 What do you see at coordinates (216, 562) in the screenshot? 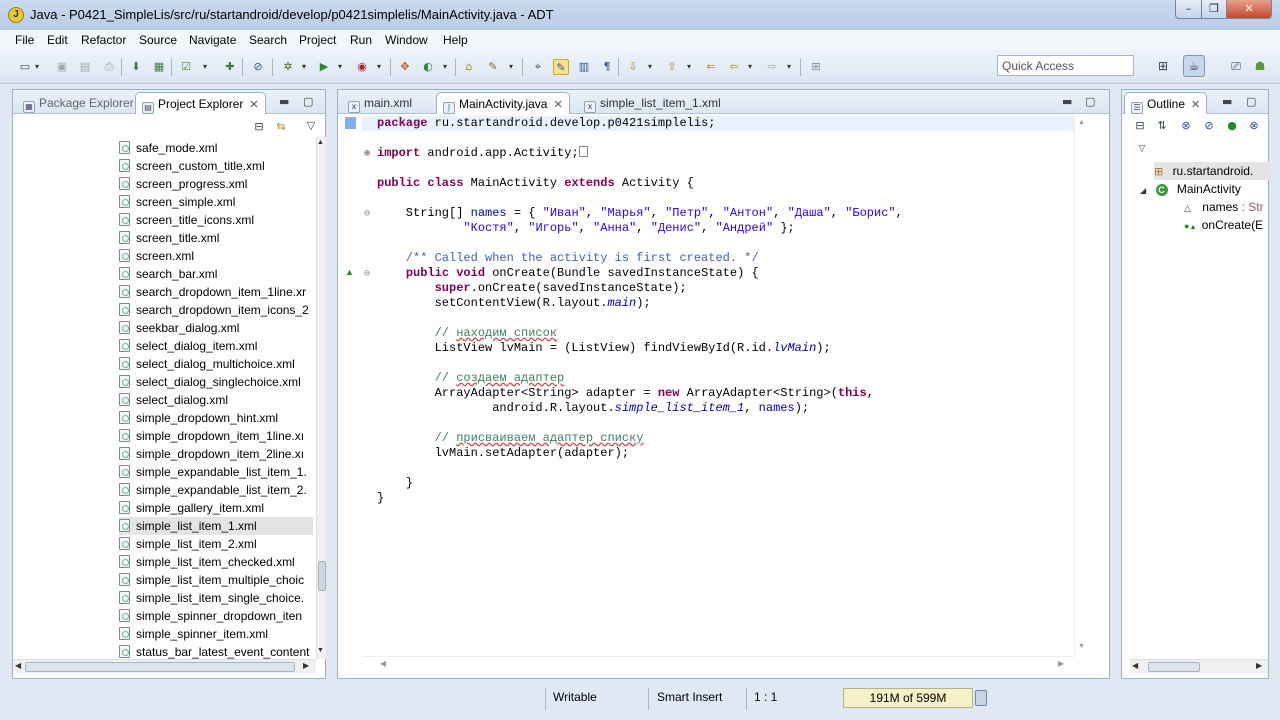
I see `file-tree-item: simple_list_item_checked.xml` at bounding box center [216, 562].